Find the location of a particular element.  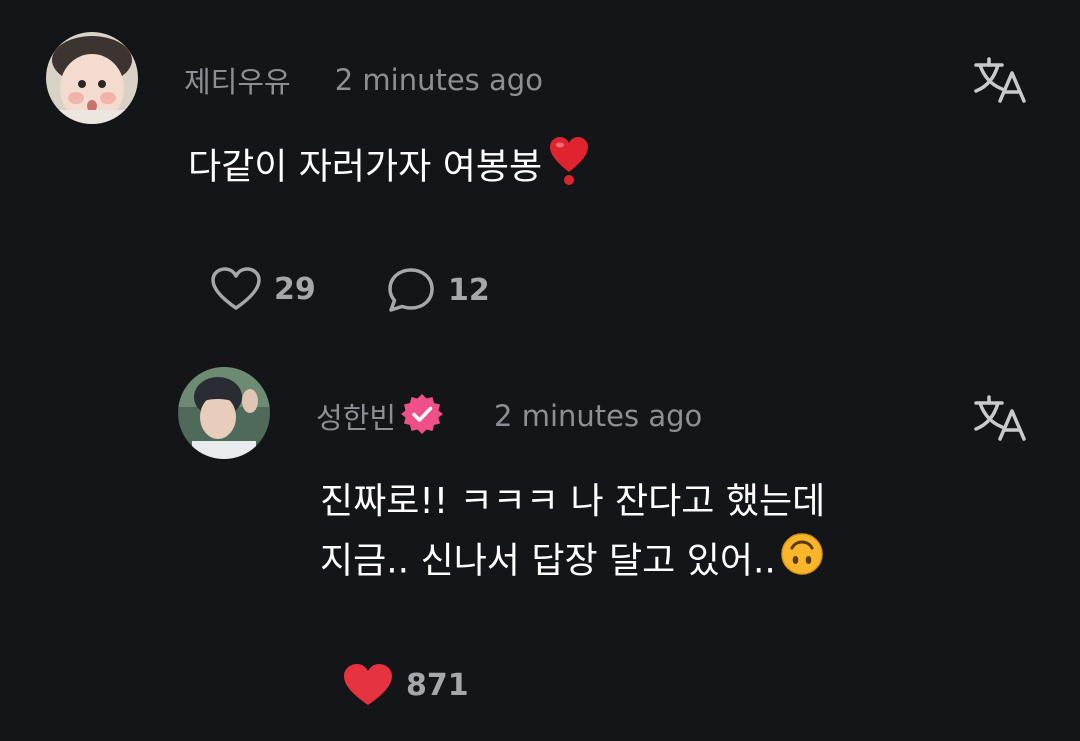

reply-count: 12 is located at coordinates (469, 290).